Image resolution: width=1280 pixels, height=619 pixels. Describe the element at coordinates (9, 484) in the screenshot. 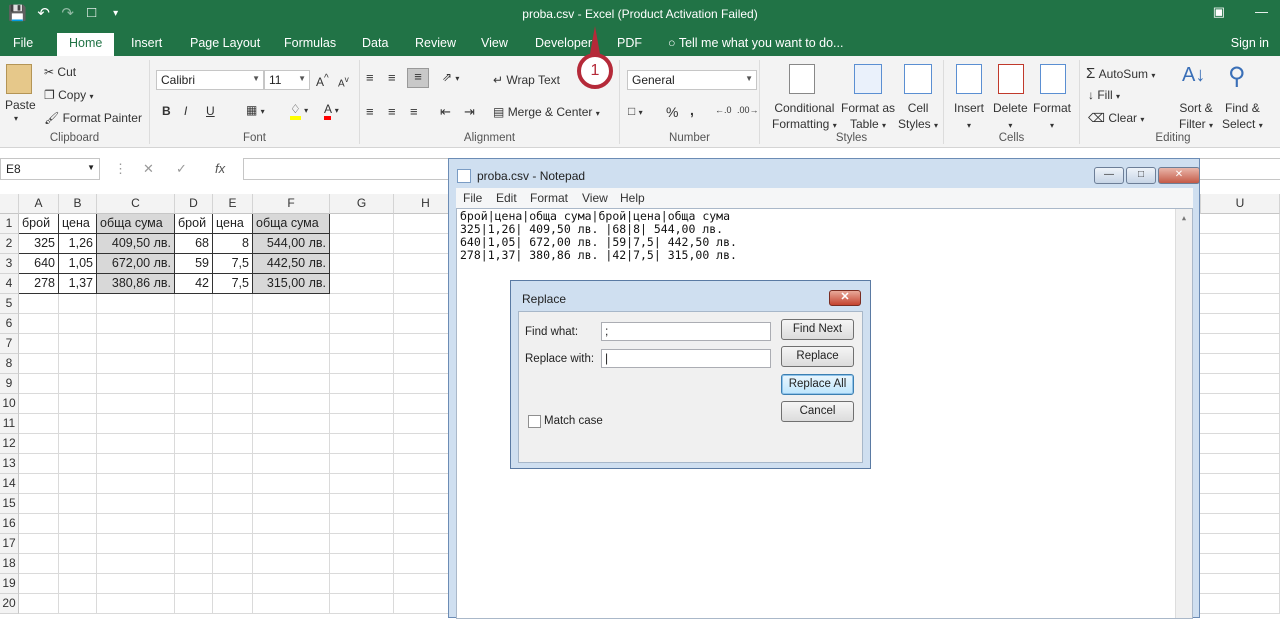

I see `row-header: 14` at that location.